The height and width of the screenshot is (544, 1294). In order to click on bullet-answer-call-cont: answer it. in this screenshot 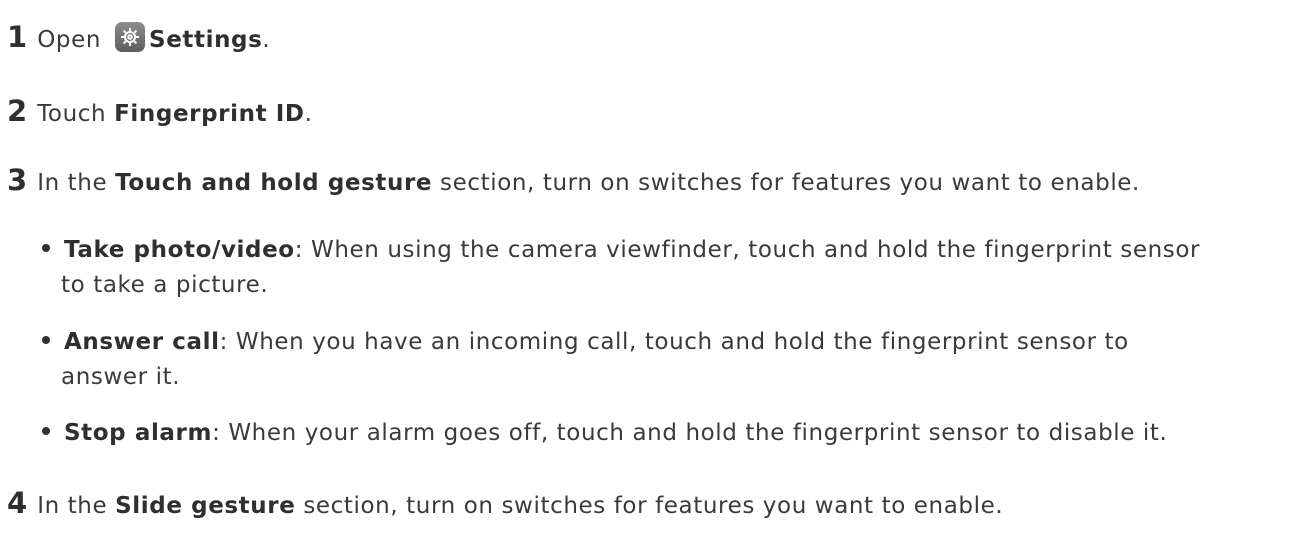, I will do `click(121, 377)`.